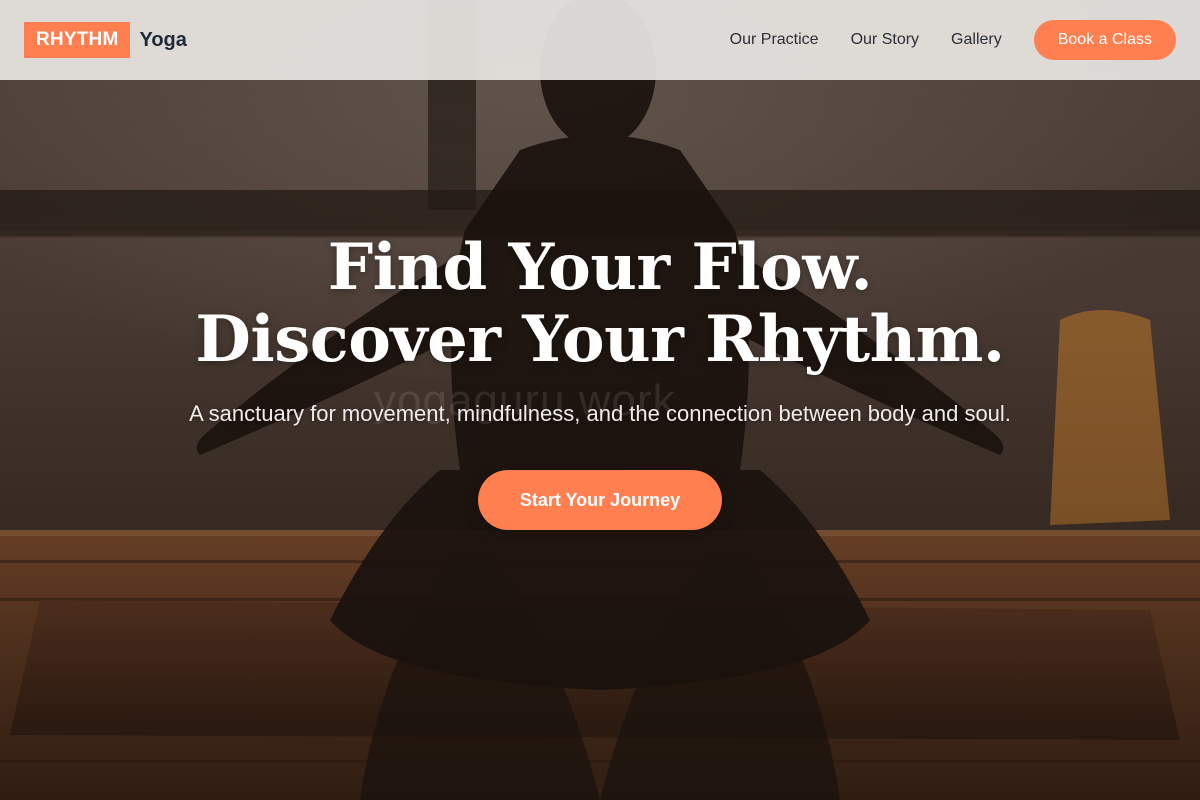 The image size is (1200, 800). Describe the element at coordinates (976, 40) in the screenshot. I see `nav-link-gallery: Gallery` at that location.